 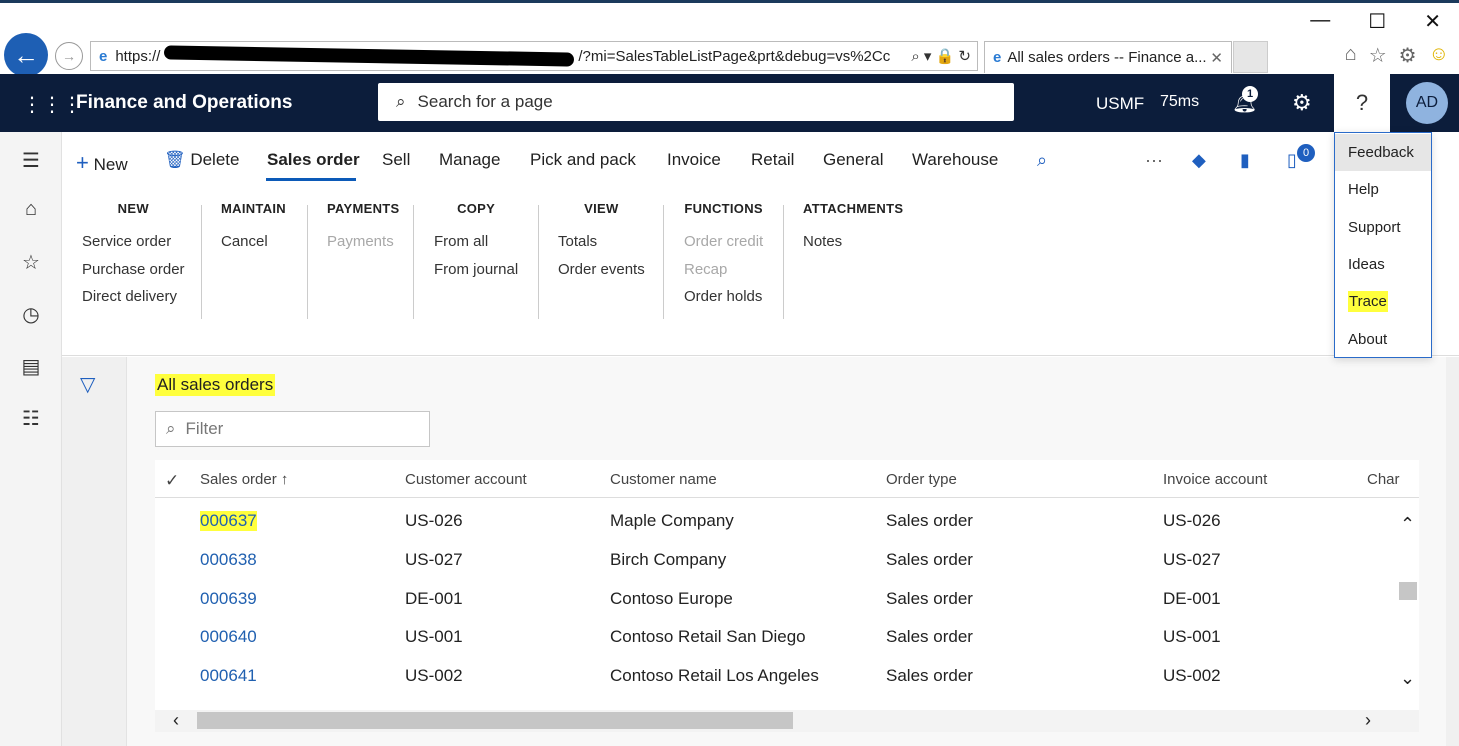 I want to click on totals-button: Totals, so click(x=601, y=242).